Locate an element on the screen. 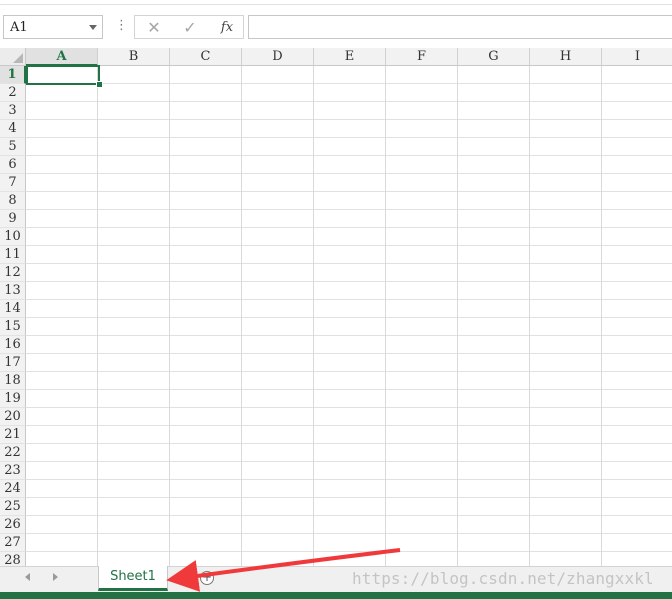  row-header-4: 4 is located at coordinates (13, 129).